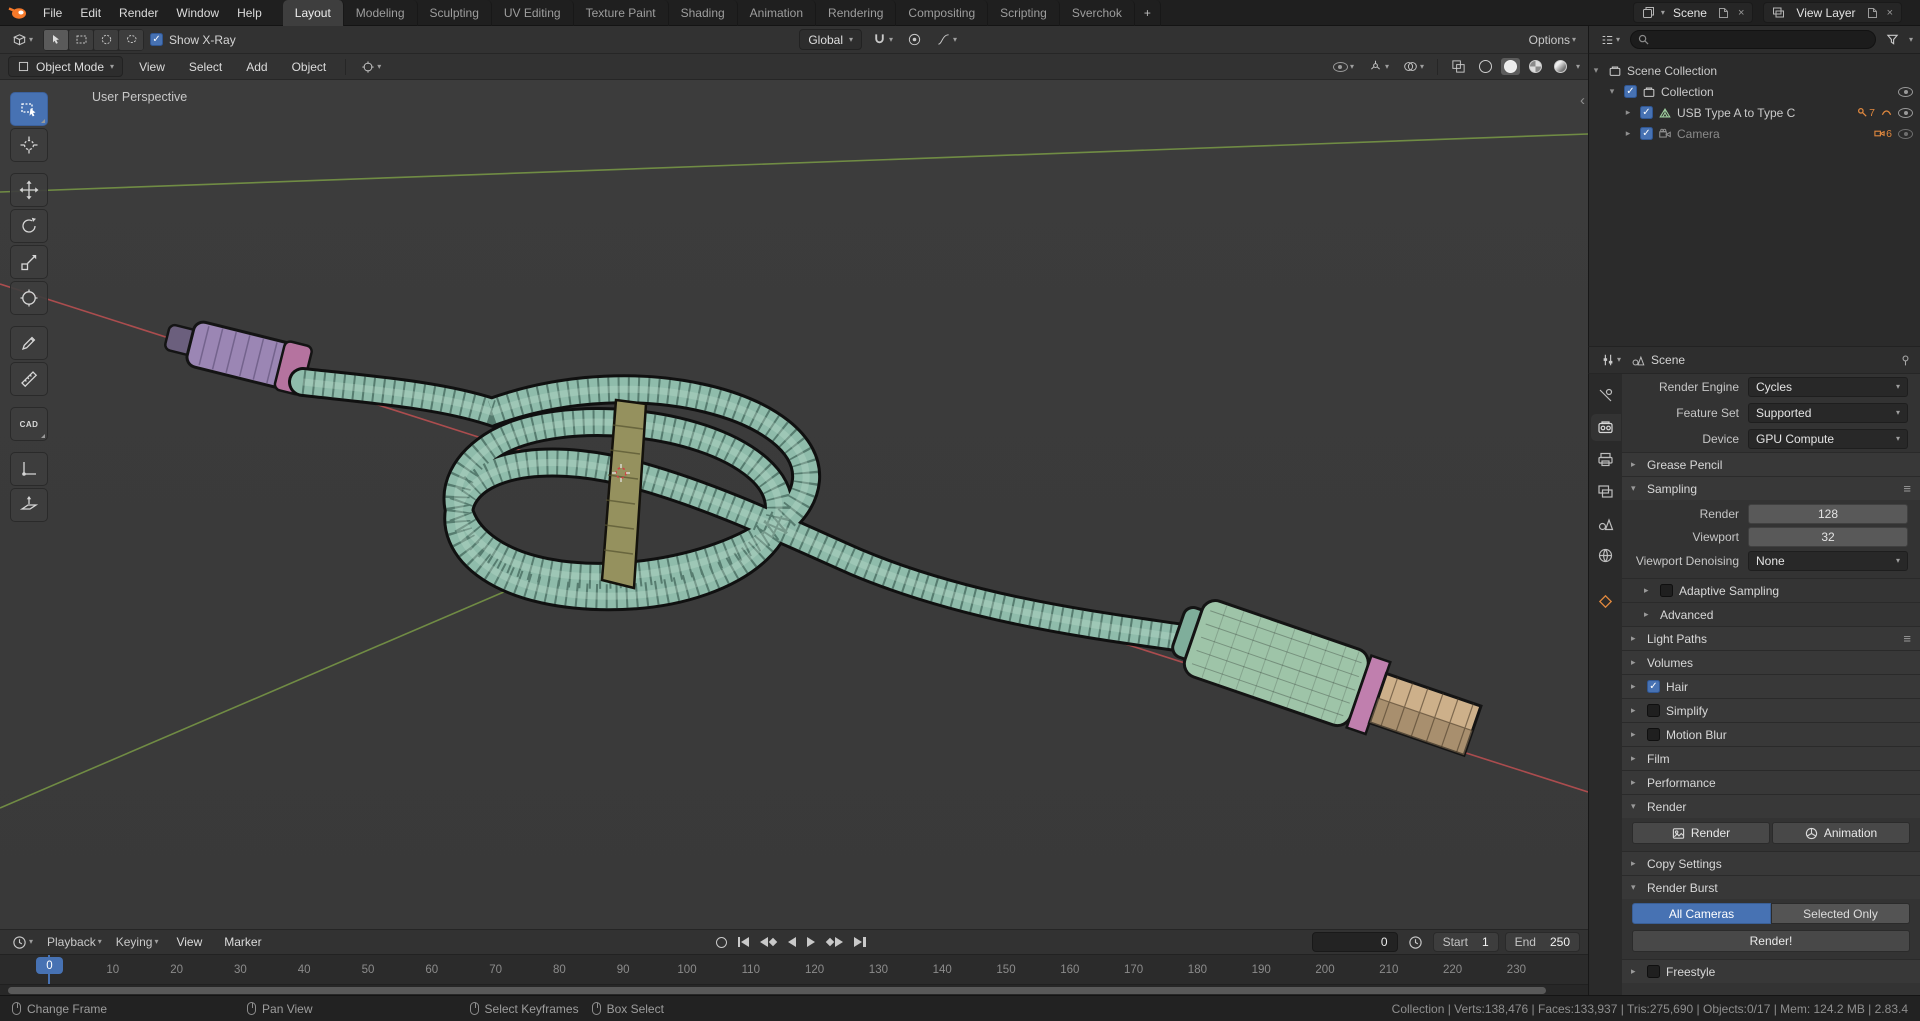  I want to click on section-render: ▾ Render, so click(1771, 806).